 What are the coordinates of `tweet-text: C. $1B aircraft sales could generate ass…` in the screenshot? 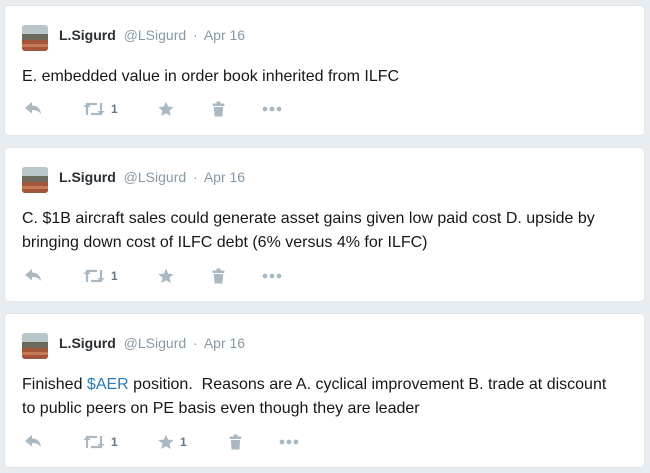 It's located at (308, 230).